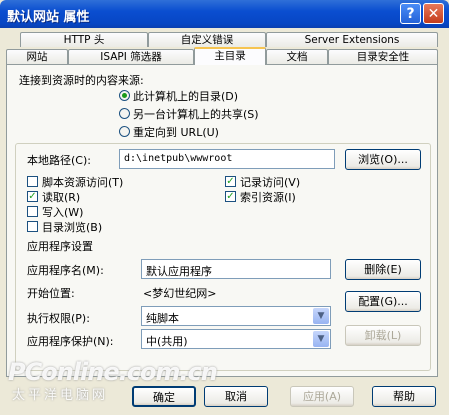  What do you see at coordinates (51, 293) in the screenshot?
I see `start-point-label: 开始位置:` at bounding box center [51, 293].